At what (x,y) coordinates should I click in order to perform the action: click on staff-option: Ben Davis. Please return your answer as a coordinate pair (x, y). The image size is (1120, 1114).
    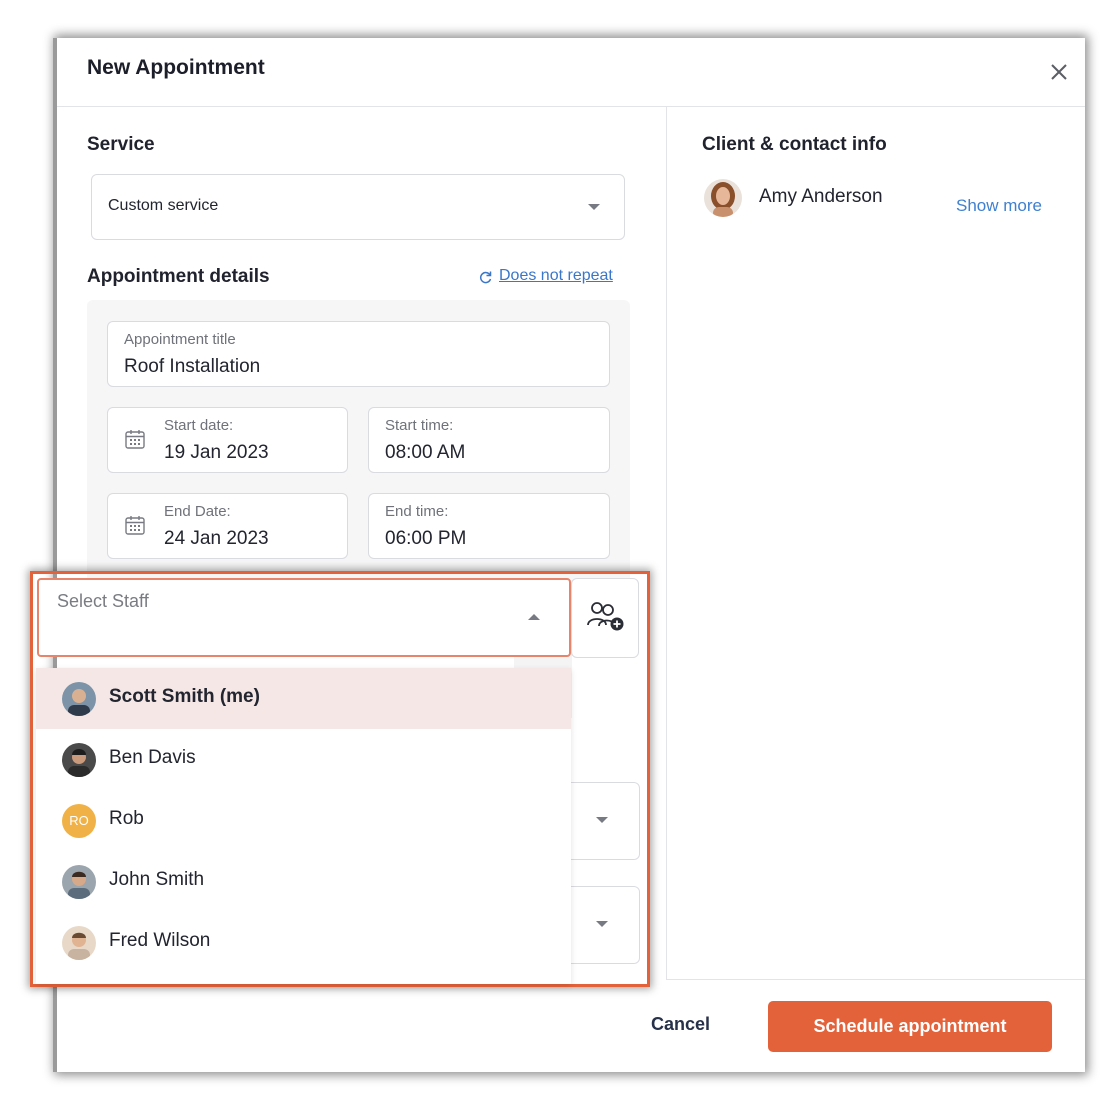
    Looking at the image, I should click on (303, 759).